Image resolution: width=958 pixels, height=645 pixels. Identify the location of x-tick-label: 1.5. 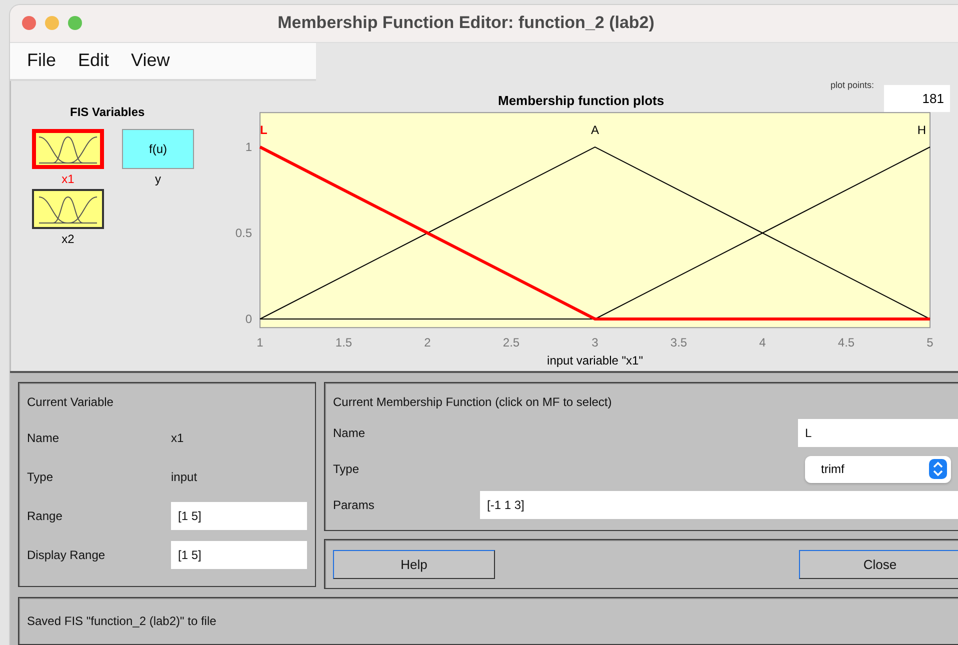
(343, 342).